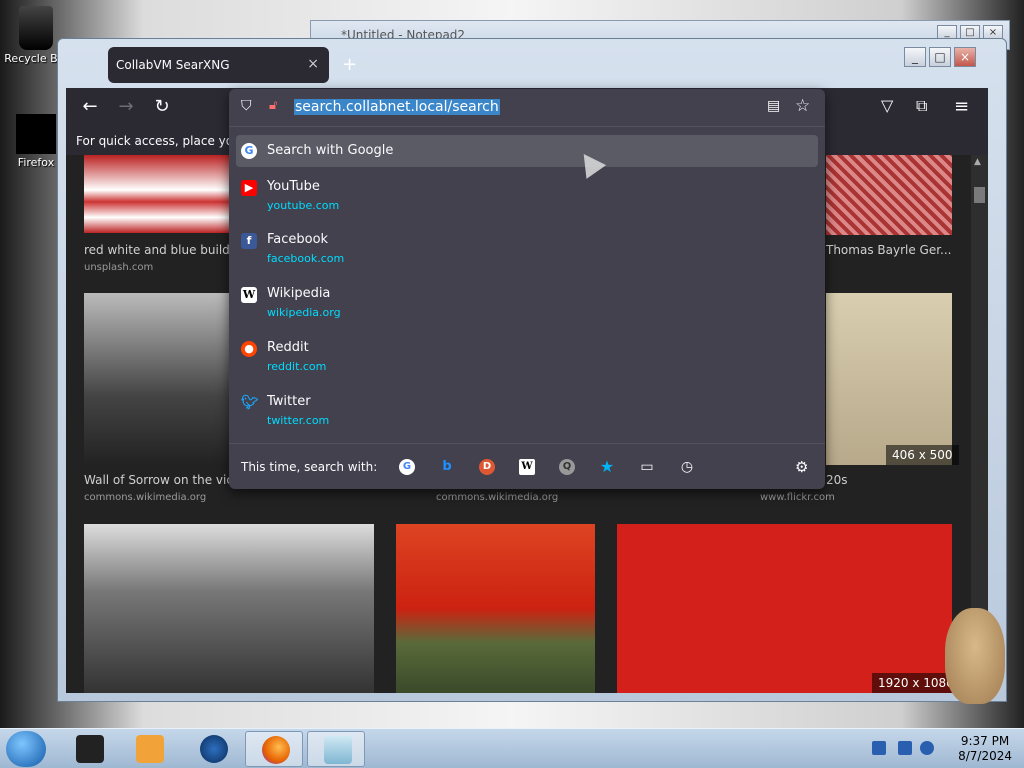  I want to click on suggestion-facebook: f Facebook facebook.com, so click(527, 252).